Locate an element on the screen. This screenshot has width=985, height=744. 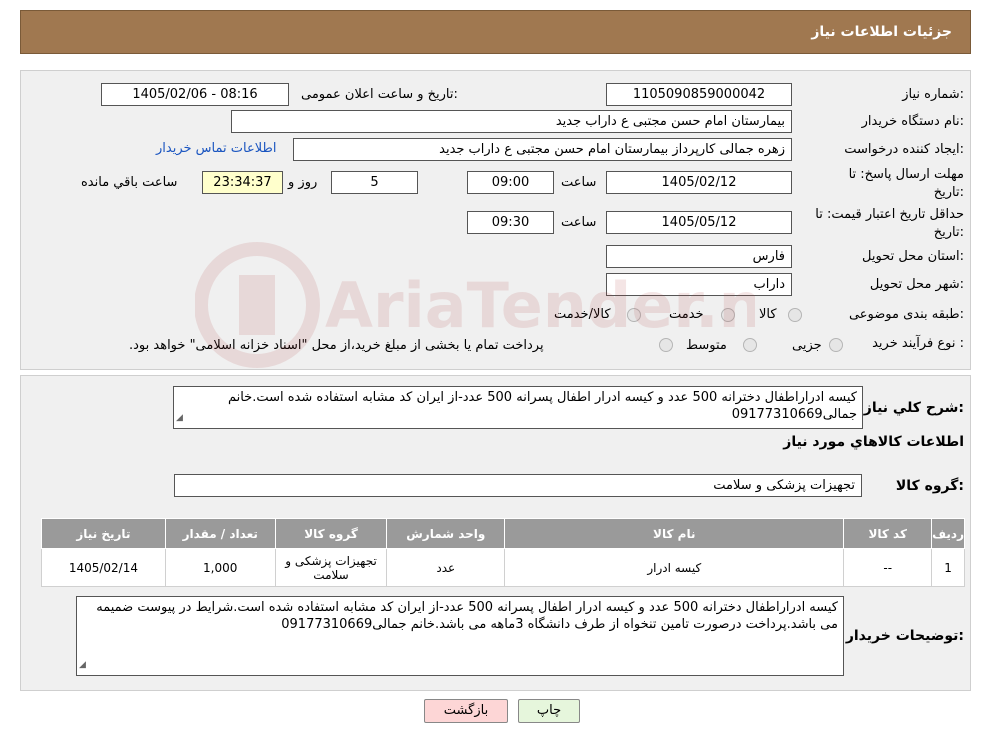
col-goods-group: گروه کالا is located at coordinates (331, 533).